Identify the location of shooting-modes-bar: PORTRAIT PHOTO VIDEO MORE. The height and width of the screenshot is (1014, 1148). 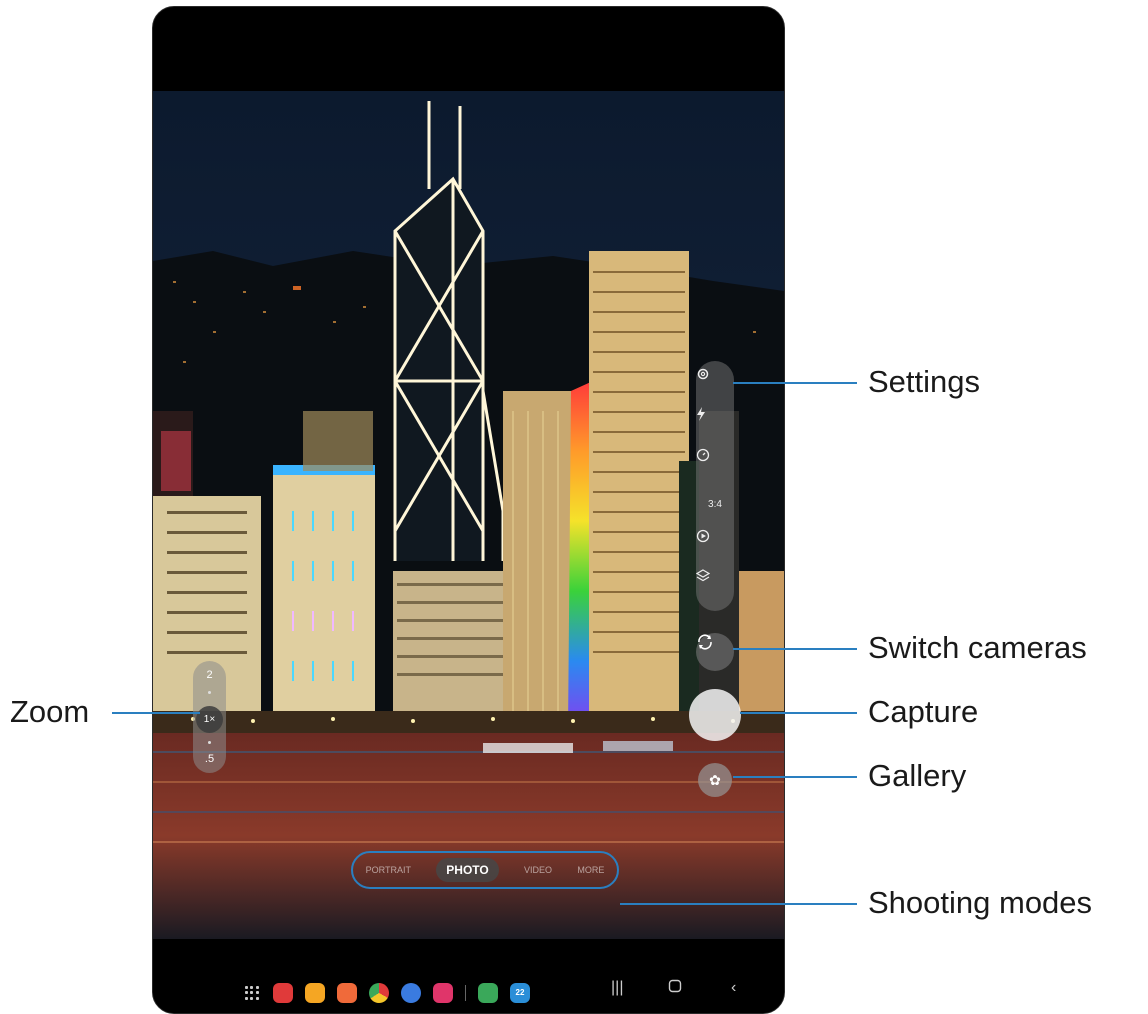
(485, 870).